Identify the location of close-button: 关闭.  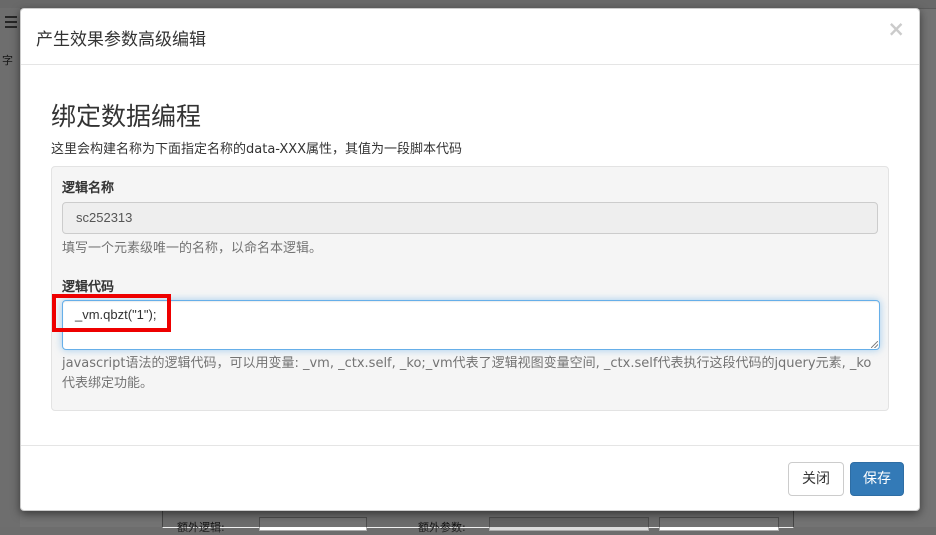
(816, 479).